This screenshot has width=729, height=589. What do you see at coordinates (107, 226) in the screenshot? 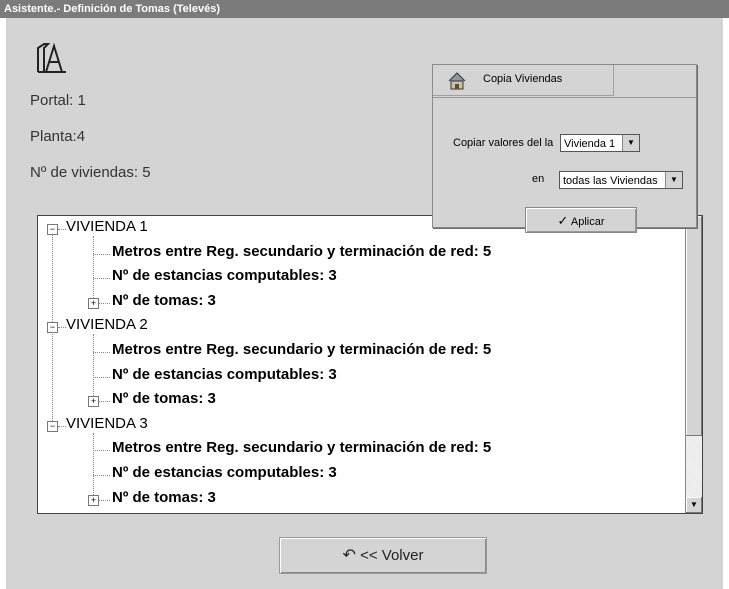
I see `tree-node-vivienda: VIVIENDA 1` at bounding box center [107, 226].